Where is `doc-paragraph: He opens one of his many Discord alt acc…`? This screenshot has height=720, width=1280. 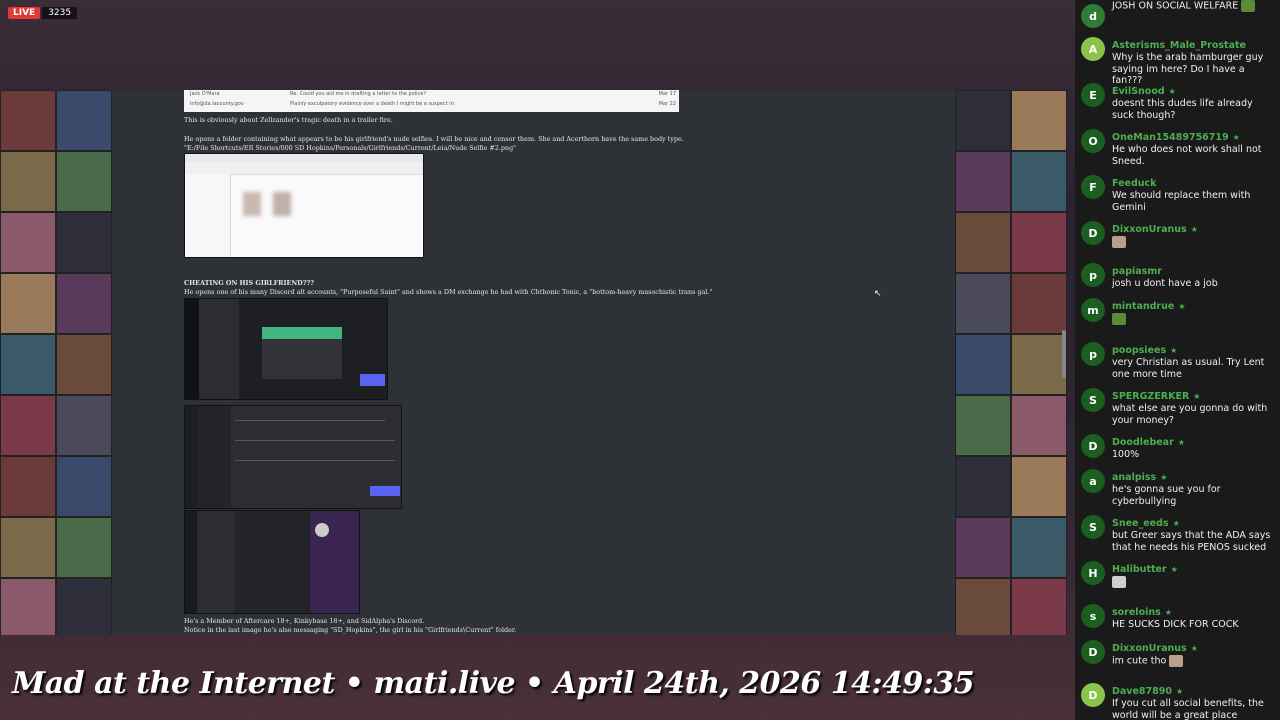 doc-paragraph: He opens one of his many Discord alt acc… is located at coordinates (448, 292).